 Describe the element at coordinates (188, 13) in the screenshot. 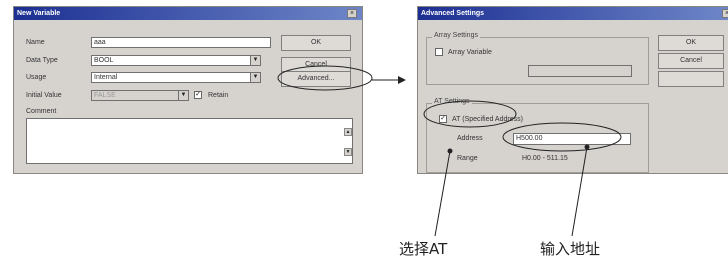

I see `new-variable-title: New Variable` at that location.